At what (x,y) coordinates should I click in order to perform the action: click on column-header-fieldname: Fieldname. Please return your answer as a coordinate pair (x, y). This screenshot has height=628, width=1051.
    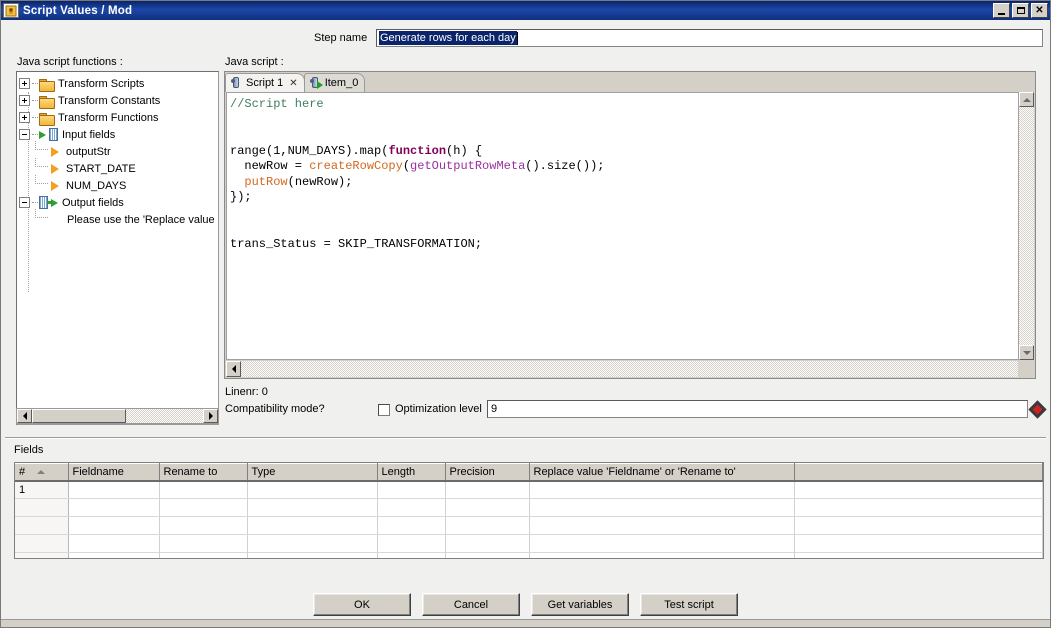
    Looking at the image, I should click on (114, 472).